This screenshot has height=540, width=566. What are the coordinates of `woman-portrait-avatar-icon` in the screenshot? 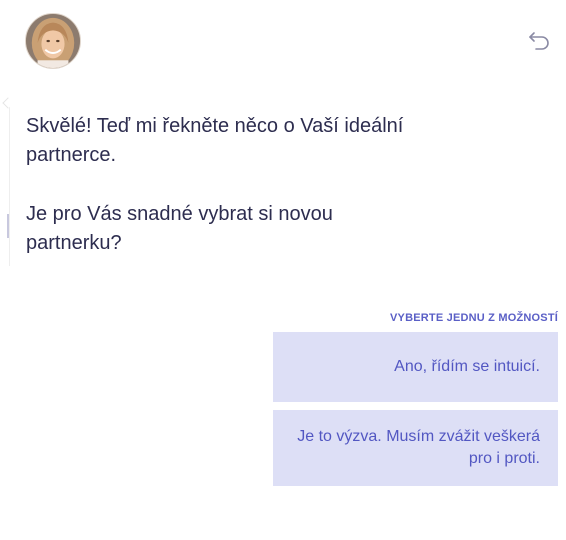 It's located at (53, 41).